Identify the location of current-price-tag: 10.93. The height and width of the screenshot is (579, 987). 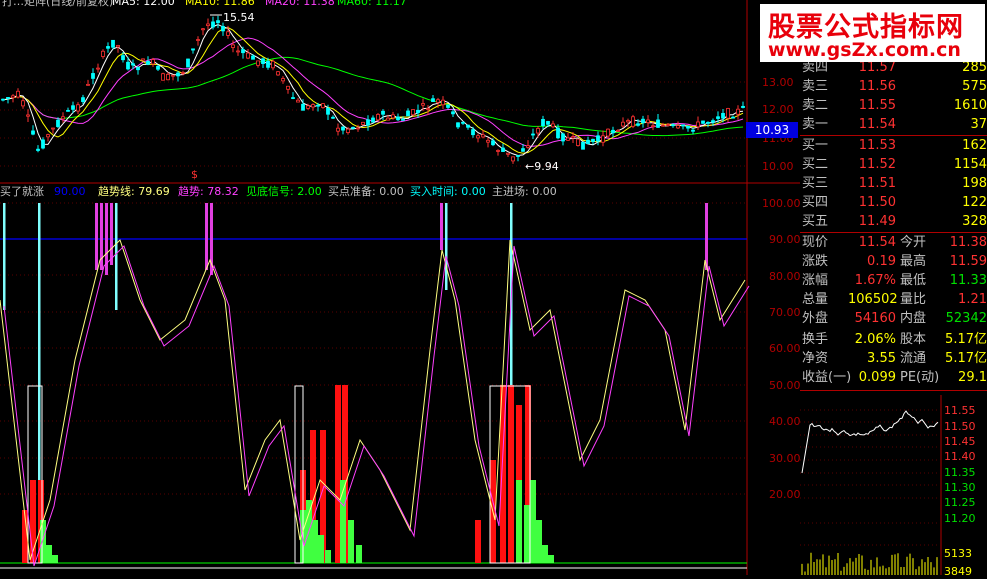
(772, 130).